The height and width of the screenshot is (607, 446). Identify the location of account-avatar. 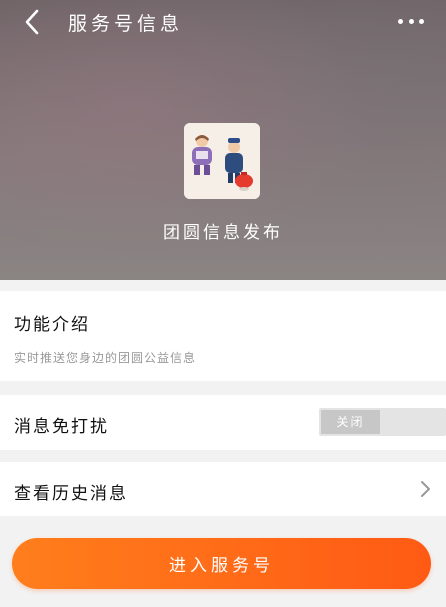
(222, 161).